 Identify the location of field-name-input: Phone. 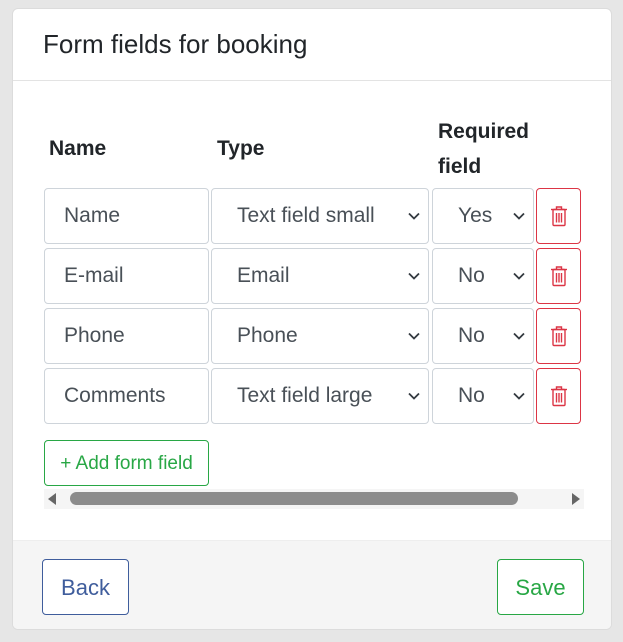
(126, 336).